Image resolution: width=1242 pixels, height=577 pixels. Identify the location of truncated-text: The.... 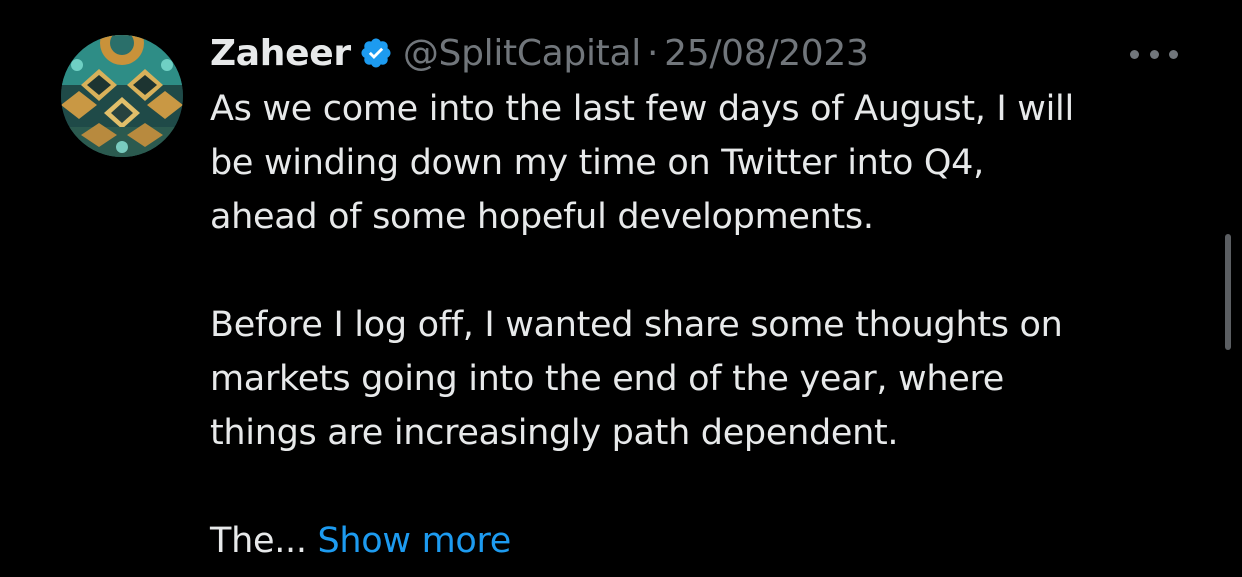
(258, 541).